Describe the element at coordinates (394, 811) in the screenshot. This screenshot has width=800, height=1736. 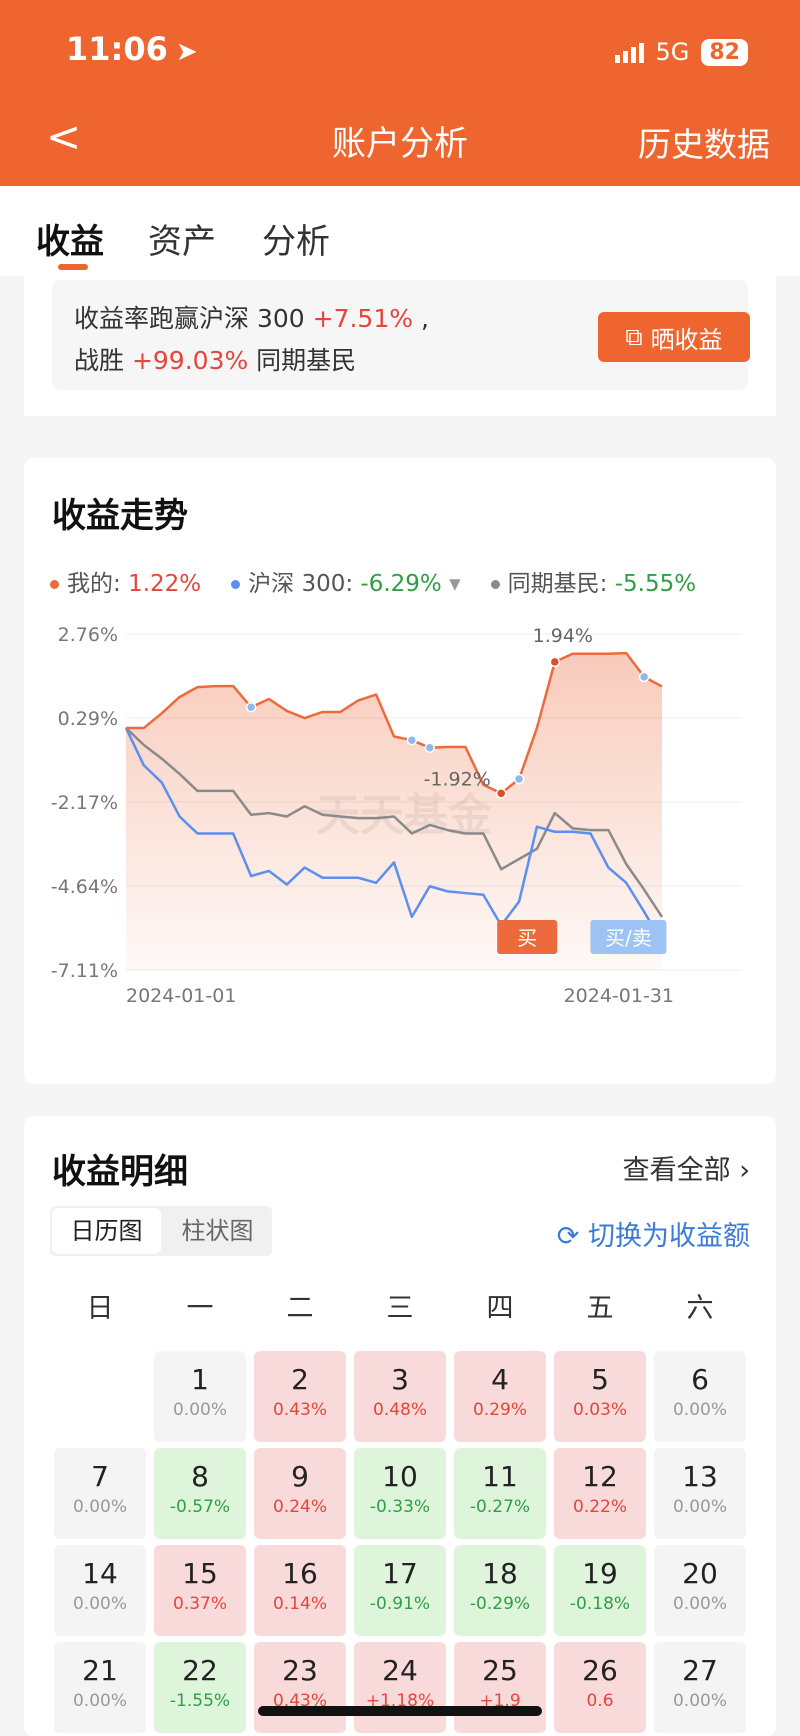
I see `mine-area-fill` at that location.